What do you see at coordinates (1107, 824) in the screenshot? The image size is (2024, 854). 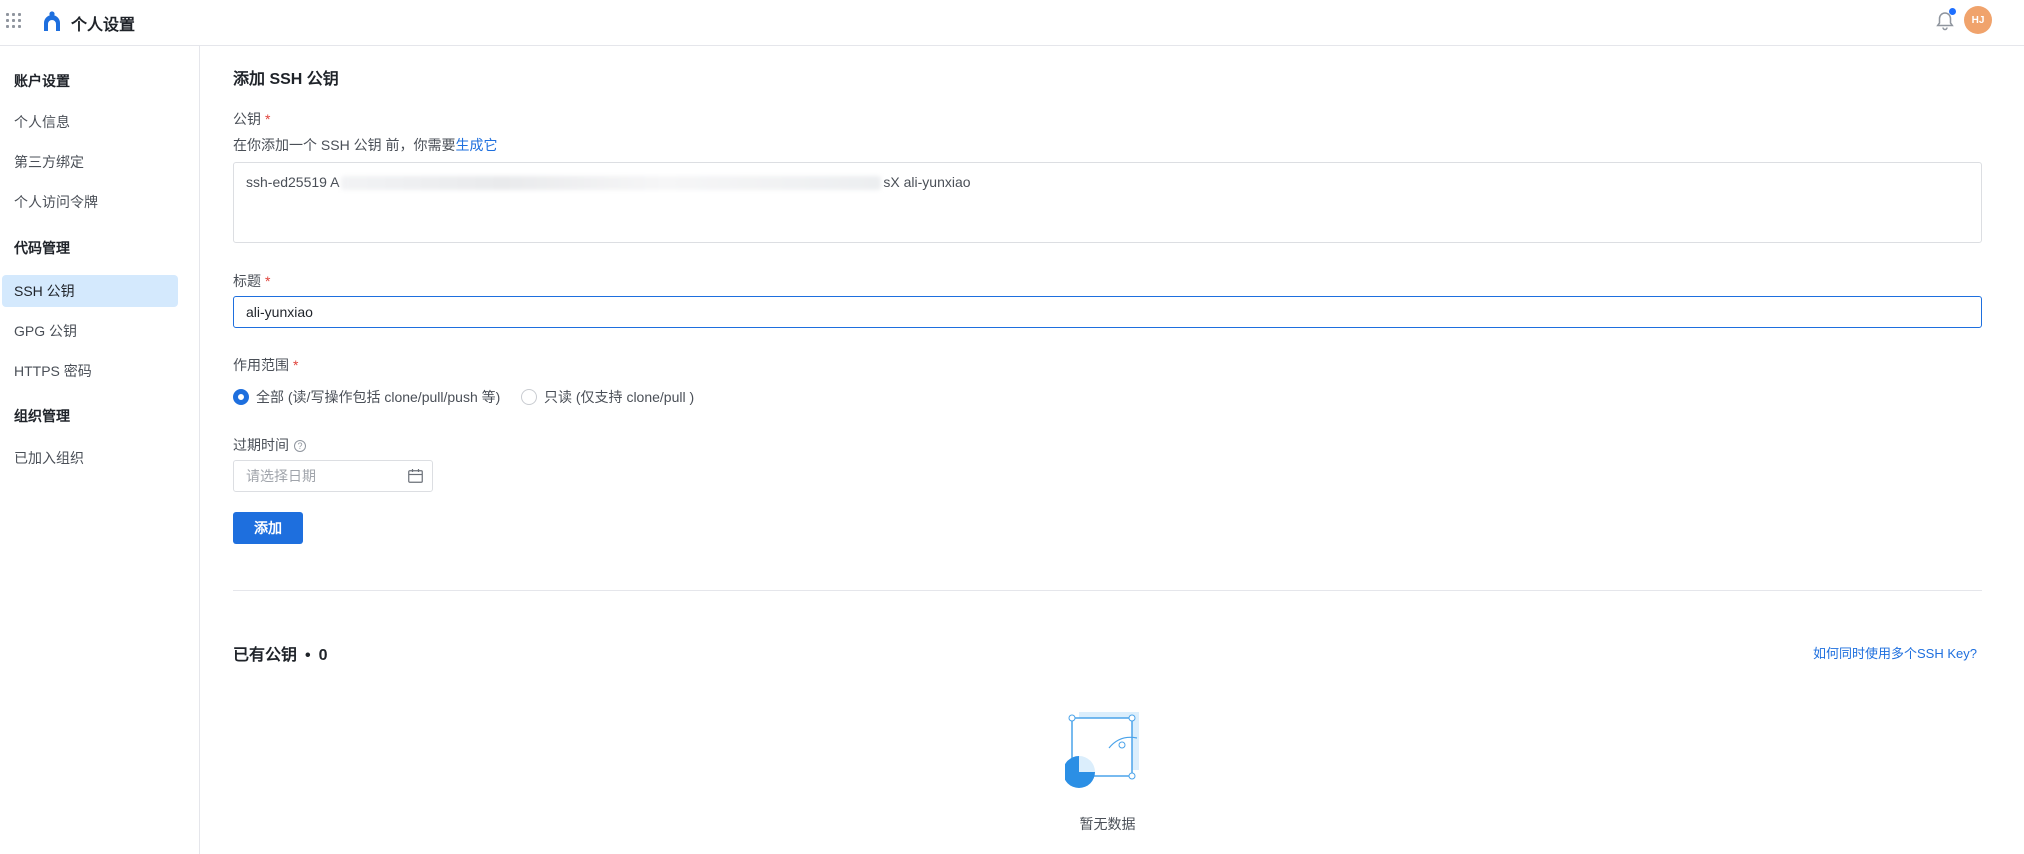 I see `empty-state-text: 暂无数据` at bounding box center [1107, 824].